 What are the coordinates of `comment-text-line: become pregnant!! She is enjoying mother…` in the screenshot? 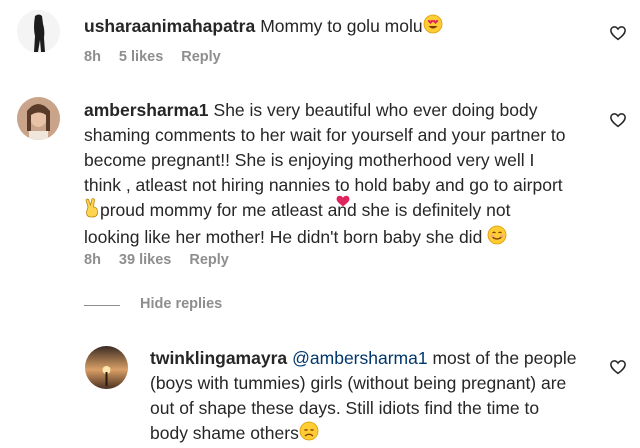 It's located at (309, 160).